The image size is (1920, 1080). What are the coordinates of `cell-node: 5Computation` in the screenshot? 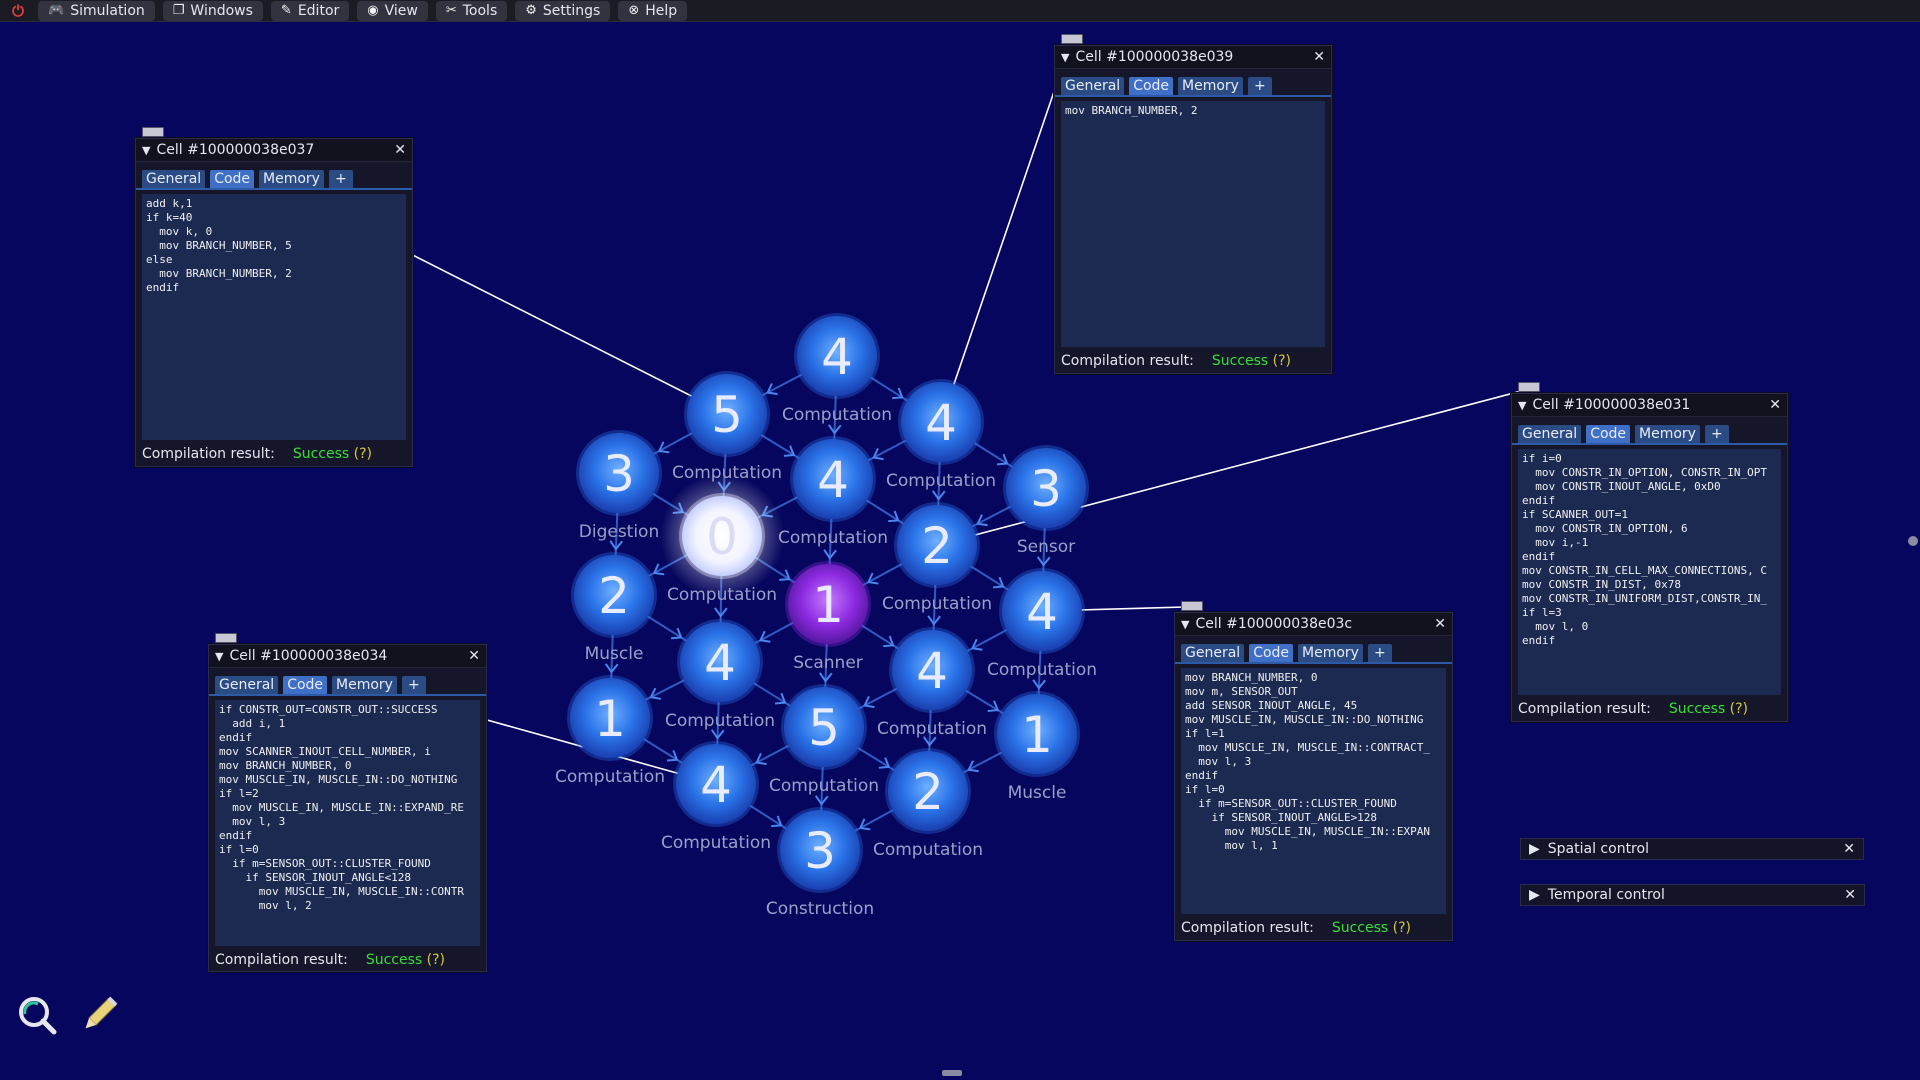 It's located at (727, 427).